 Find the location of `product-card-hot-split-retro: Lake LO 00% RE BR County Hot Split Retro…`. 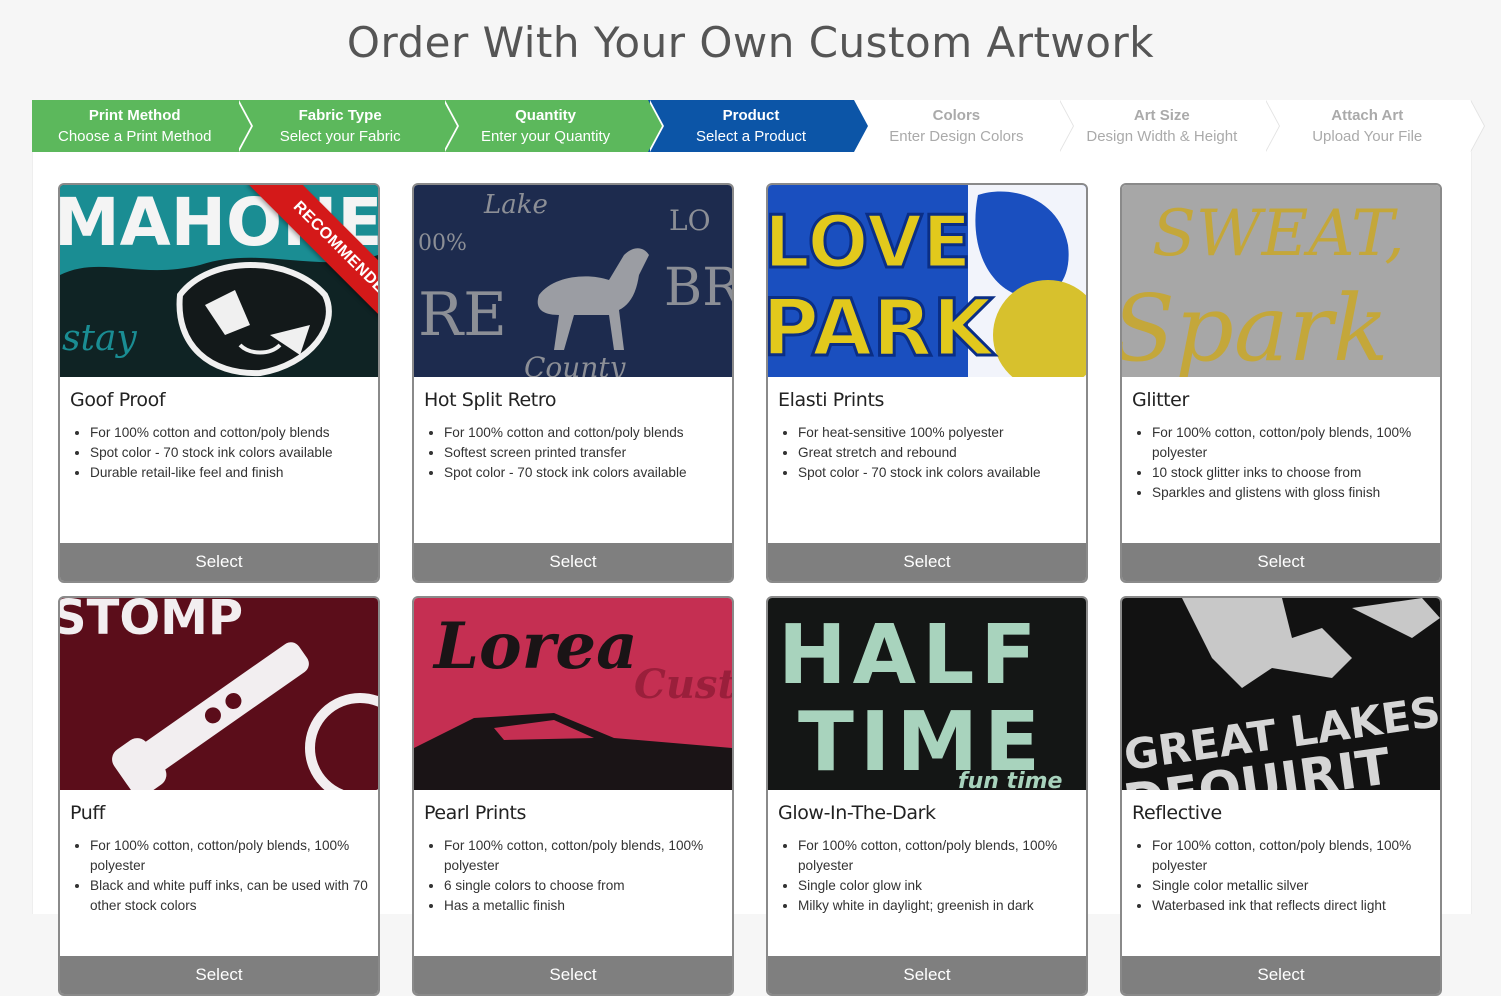

product-card-hot-split-retro: Lake LO 00% RE BR County Hot Split Retro… is located at coordinates (573, 383).